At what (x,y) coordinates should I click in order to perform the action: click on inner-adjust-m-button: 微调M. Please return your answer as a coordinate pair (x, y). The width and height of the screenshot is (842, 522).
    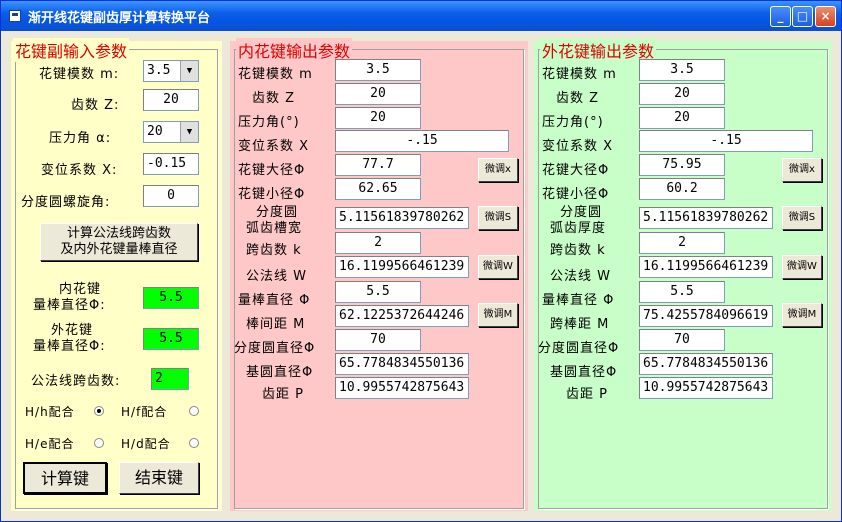
    Looking at the image, I should click on (498, 315).